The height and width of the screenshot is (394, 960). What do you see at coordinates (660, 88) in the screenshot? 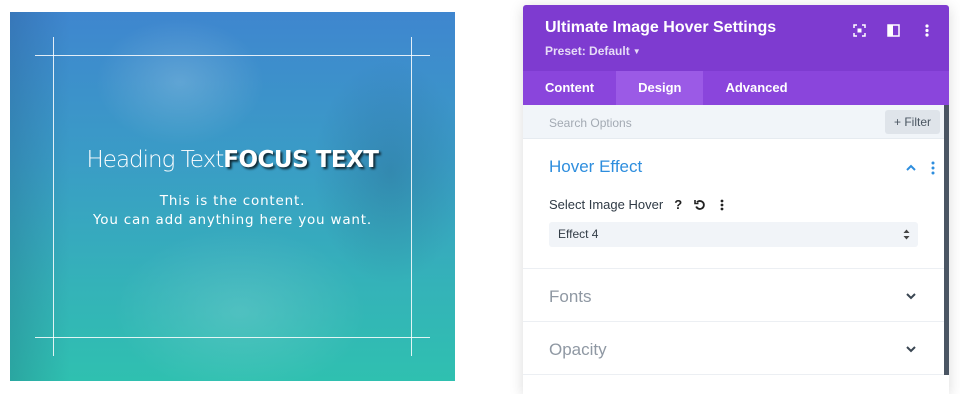
I see `tab-design: Design` at bounding box center [660, 88].